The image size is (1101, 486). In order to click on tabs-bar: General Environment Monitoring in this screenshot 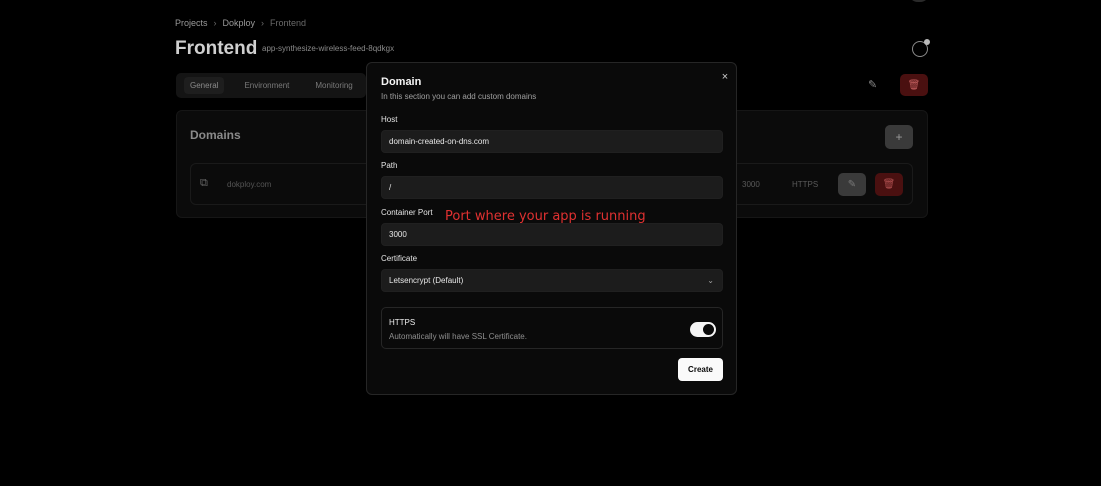, I will do `click(271, 85)`.